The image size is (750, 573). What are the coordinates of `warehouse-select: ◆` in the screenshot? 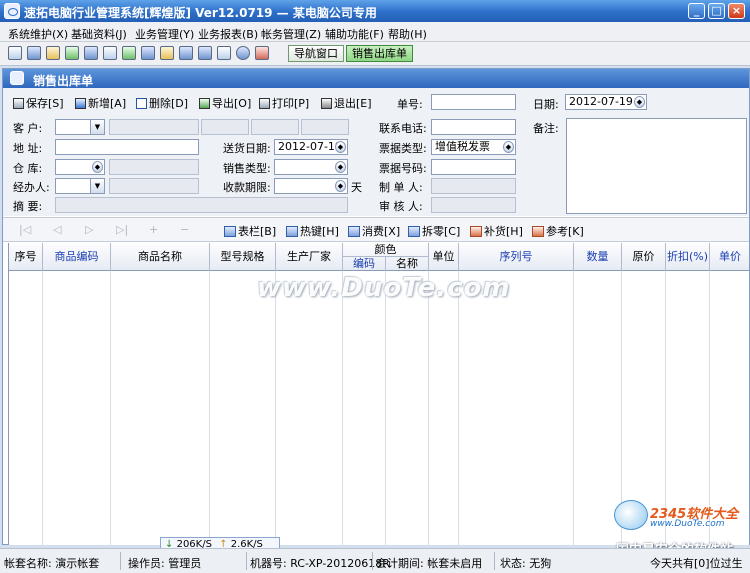 It's located at (80, 167).